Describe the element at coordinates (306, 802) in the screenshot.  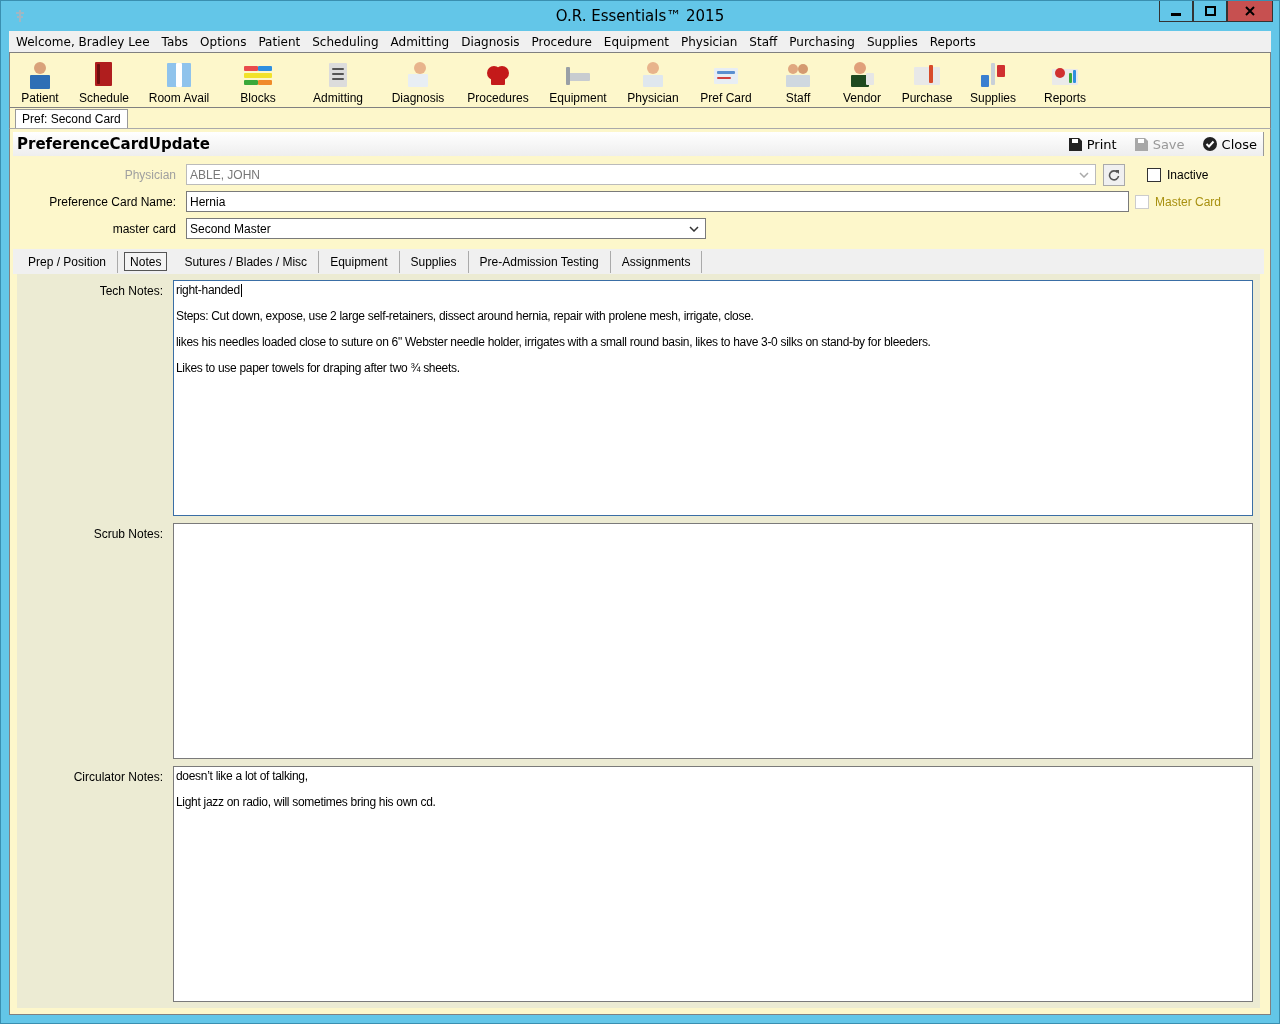
I see `note-text: Light jazz on radio, will sometimes bring his own cd.` at that location.